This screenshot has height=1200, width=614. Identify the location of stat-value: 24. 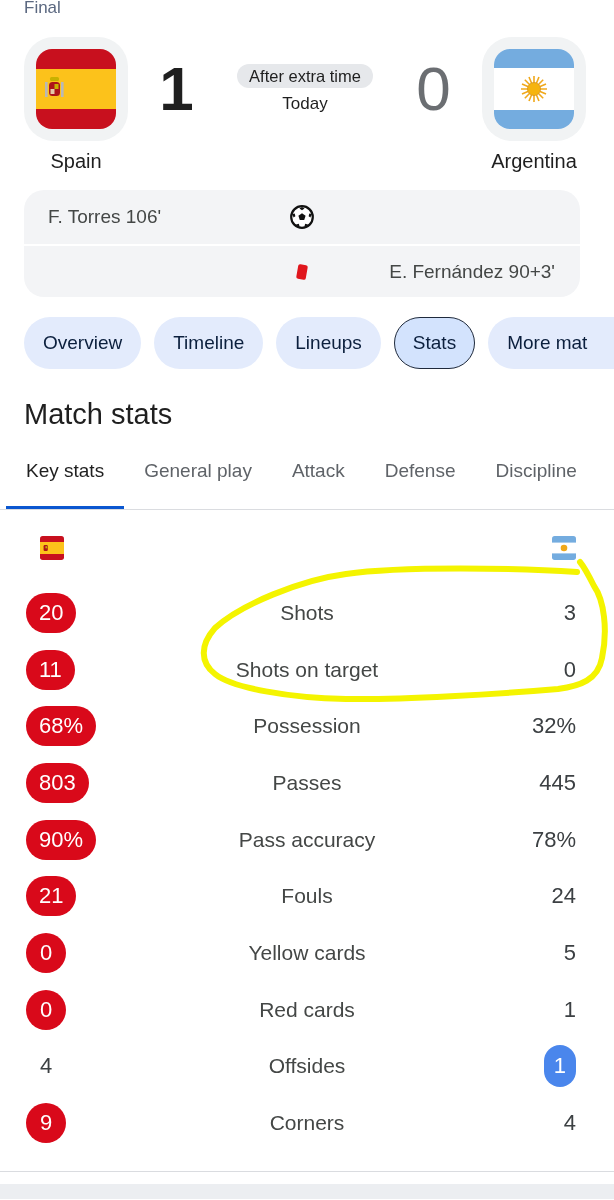
(563, 896).